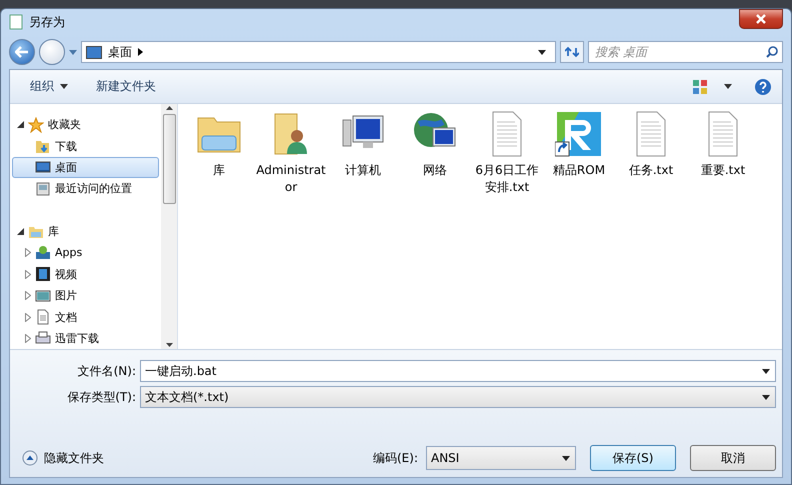  What do you see at coordinates (36, 124) in the screenshot?
I see `star-icon` at bounding box center [36, 124].